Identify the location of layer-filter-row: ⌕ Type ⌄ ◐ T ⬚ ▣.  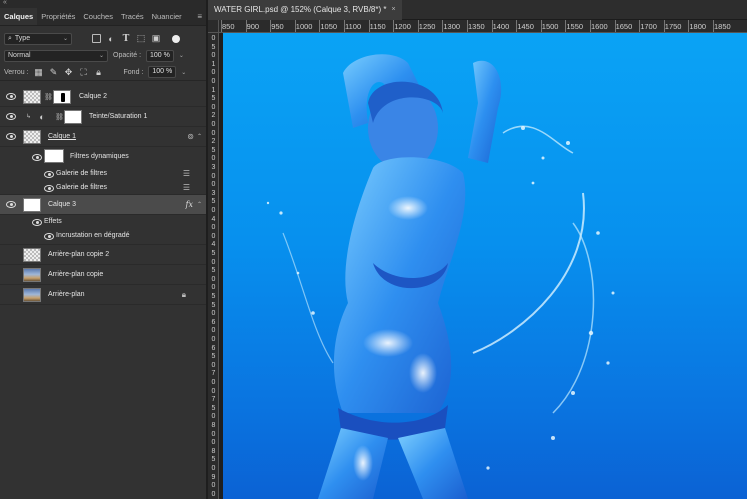
(103, 38).